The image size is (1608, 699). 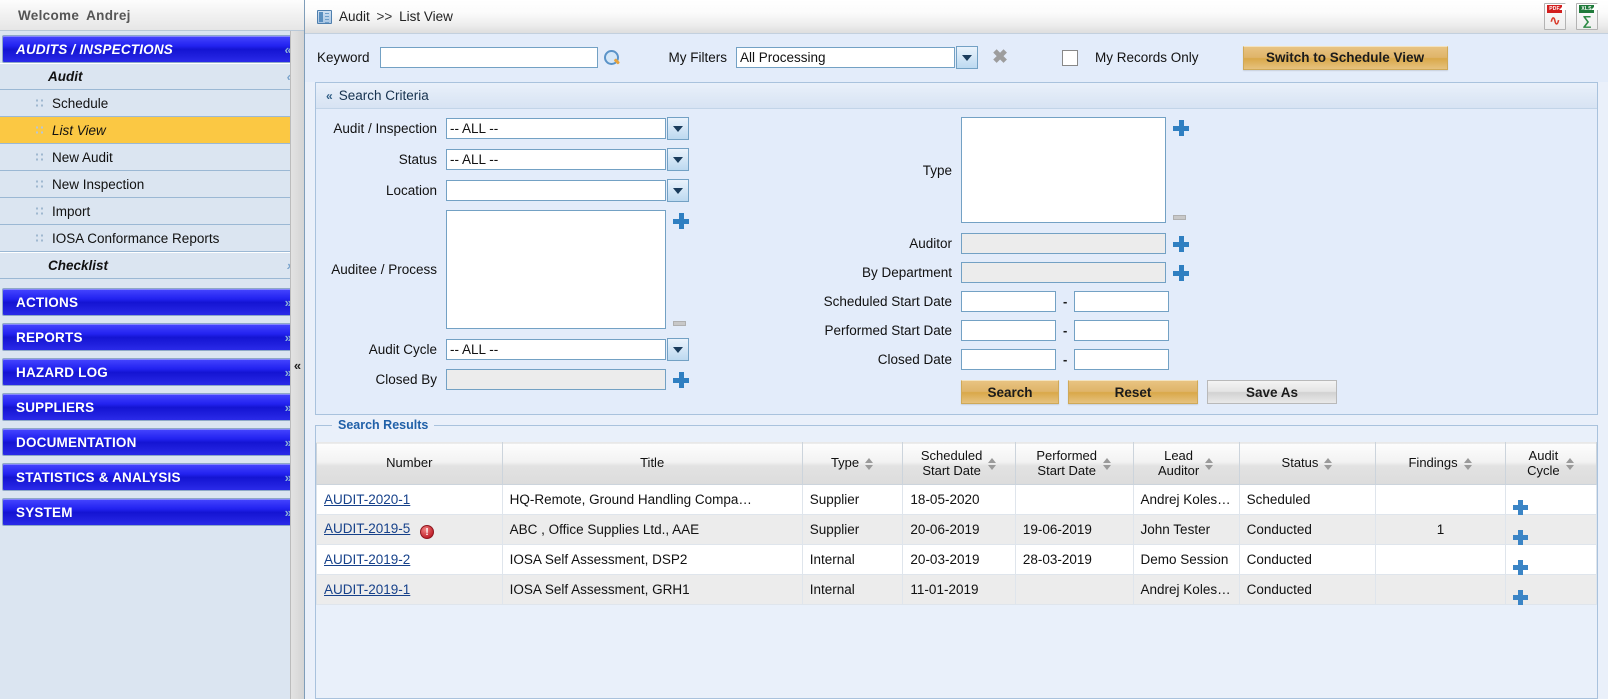 I want to click on sidebar-item-iosa-conformance-reports: IOSA Conformance Reports, so click(x=152, y=238).